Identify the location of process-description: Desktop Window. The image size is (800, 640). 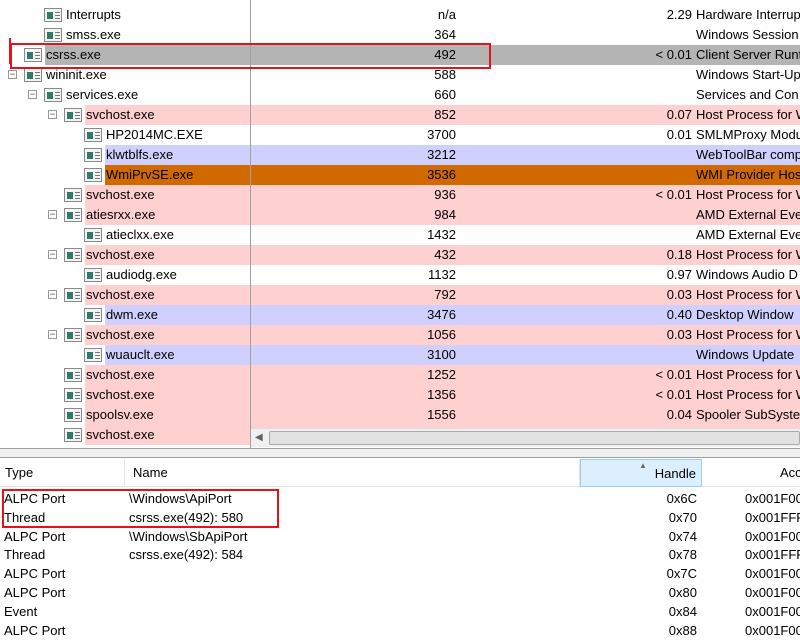
(745, 314).